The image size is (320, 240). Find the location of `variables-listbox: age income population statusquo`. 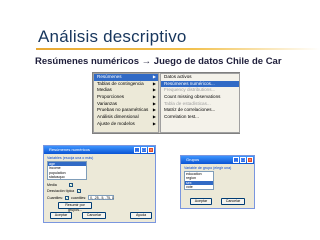

variables-listbox: age income population statusquo is located at coordinates (67, 170).